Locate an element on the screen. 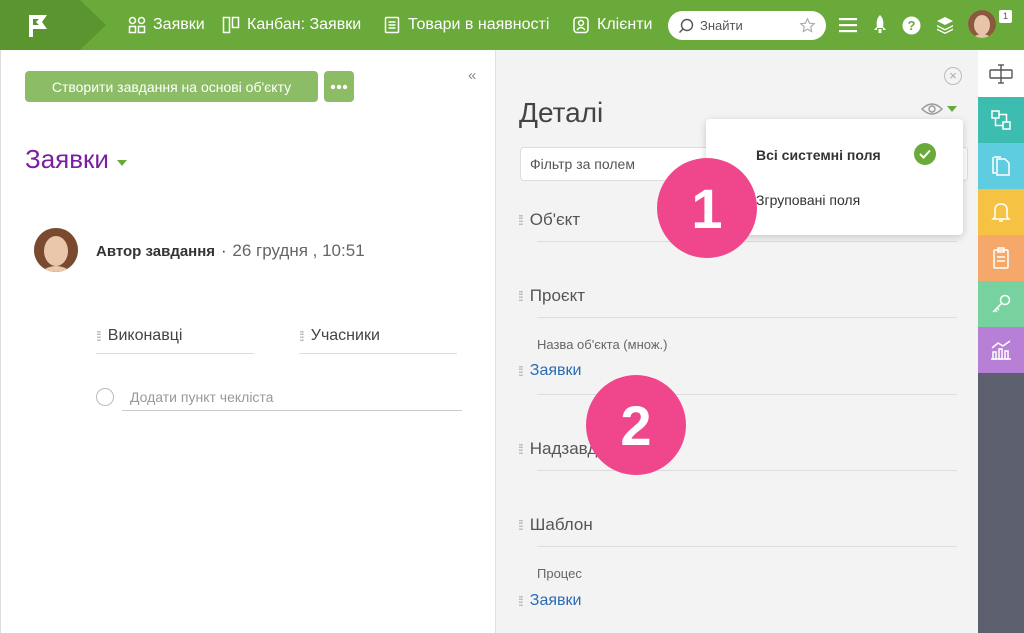  nav-label: Клієнти is located at coordinates (625, 24).